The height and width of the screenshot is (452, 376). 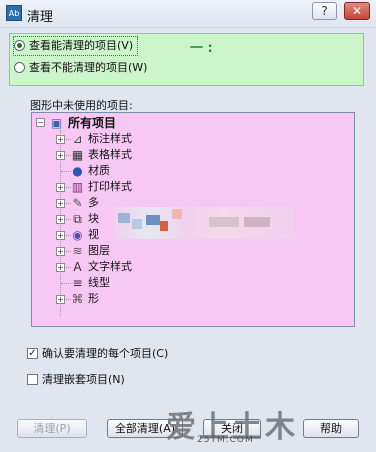 I want to click on window-title: 清理, so click(x=40, y=17).